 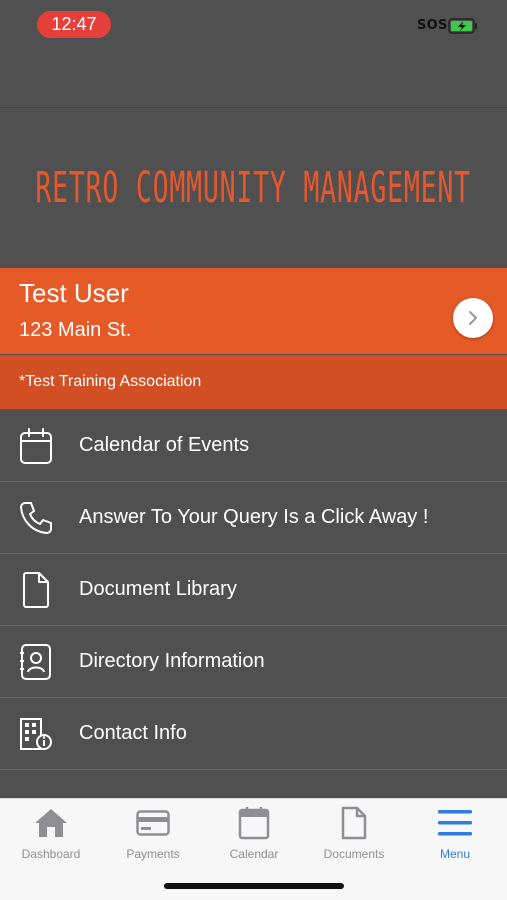 I want to click on menu-item-directory-information: Directory Information, so click(x=253, y=662).